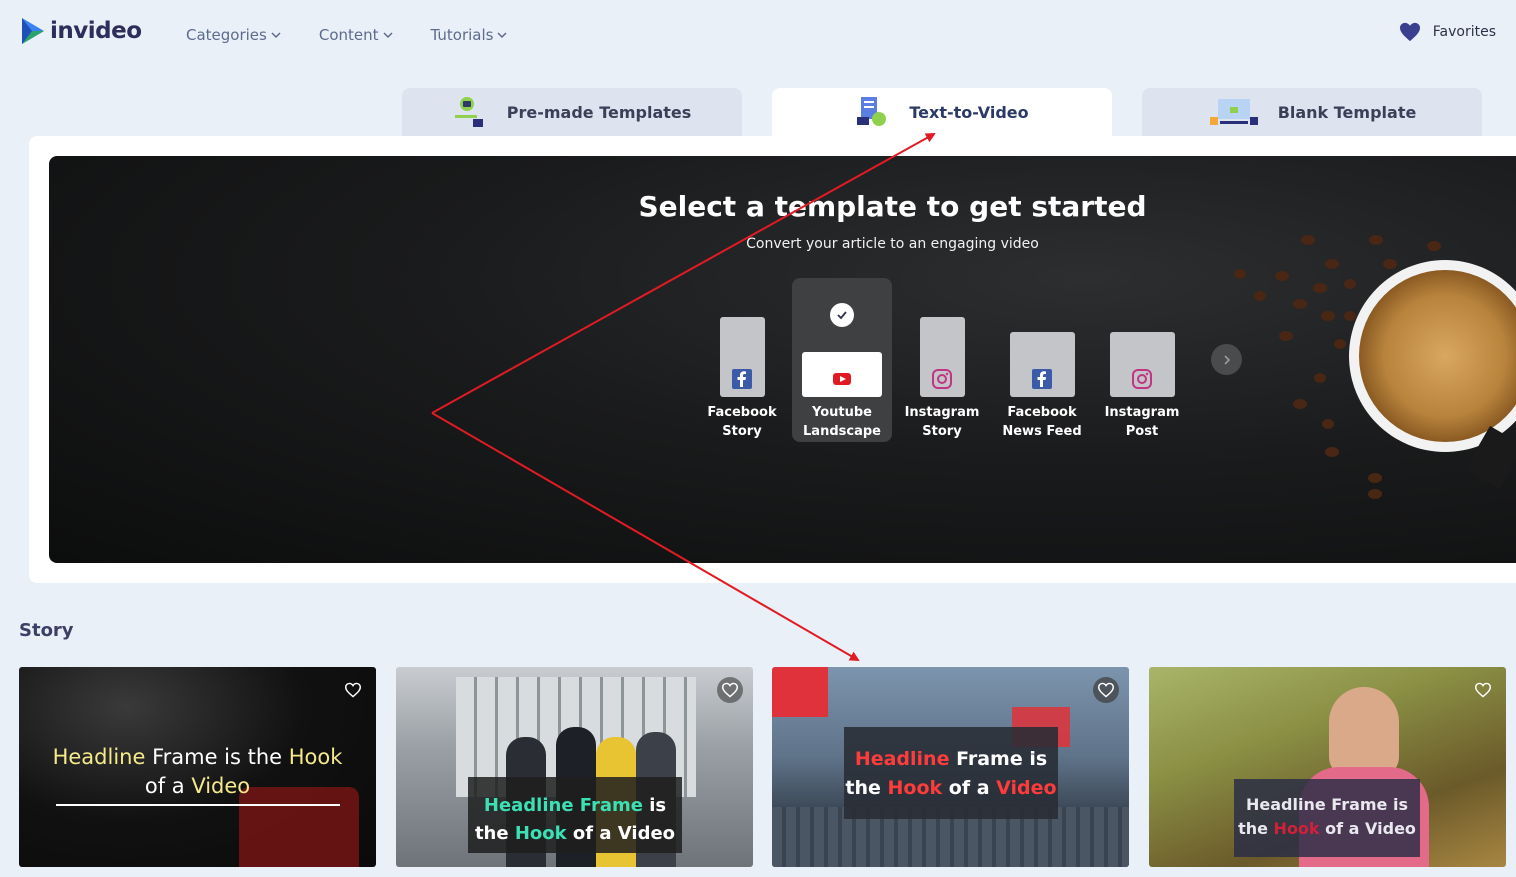 The height and width of the screenshot is (877, 1516). I want to click on nav-tutorials-label: Tutorials, so click(462, 35).